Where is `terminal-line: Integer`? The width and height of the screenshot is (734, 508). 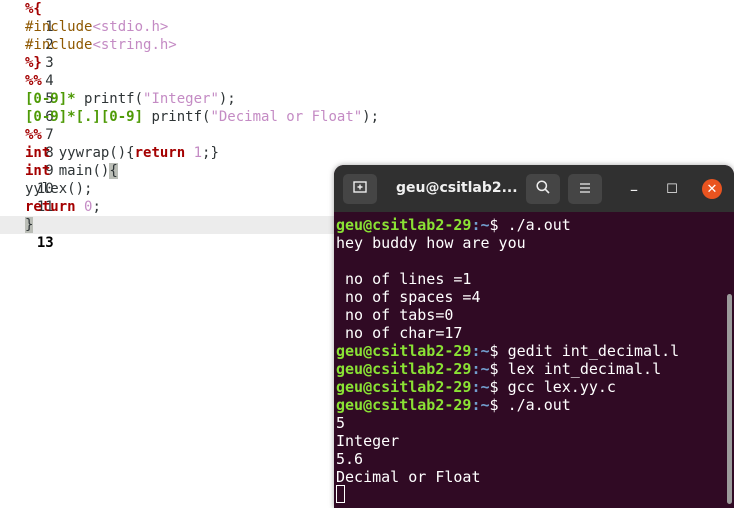
terminal-line: Integer is located at coordinates (368, 441).